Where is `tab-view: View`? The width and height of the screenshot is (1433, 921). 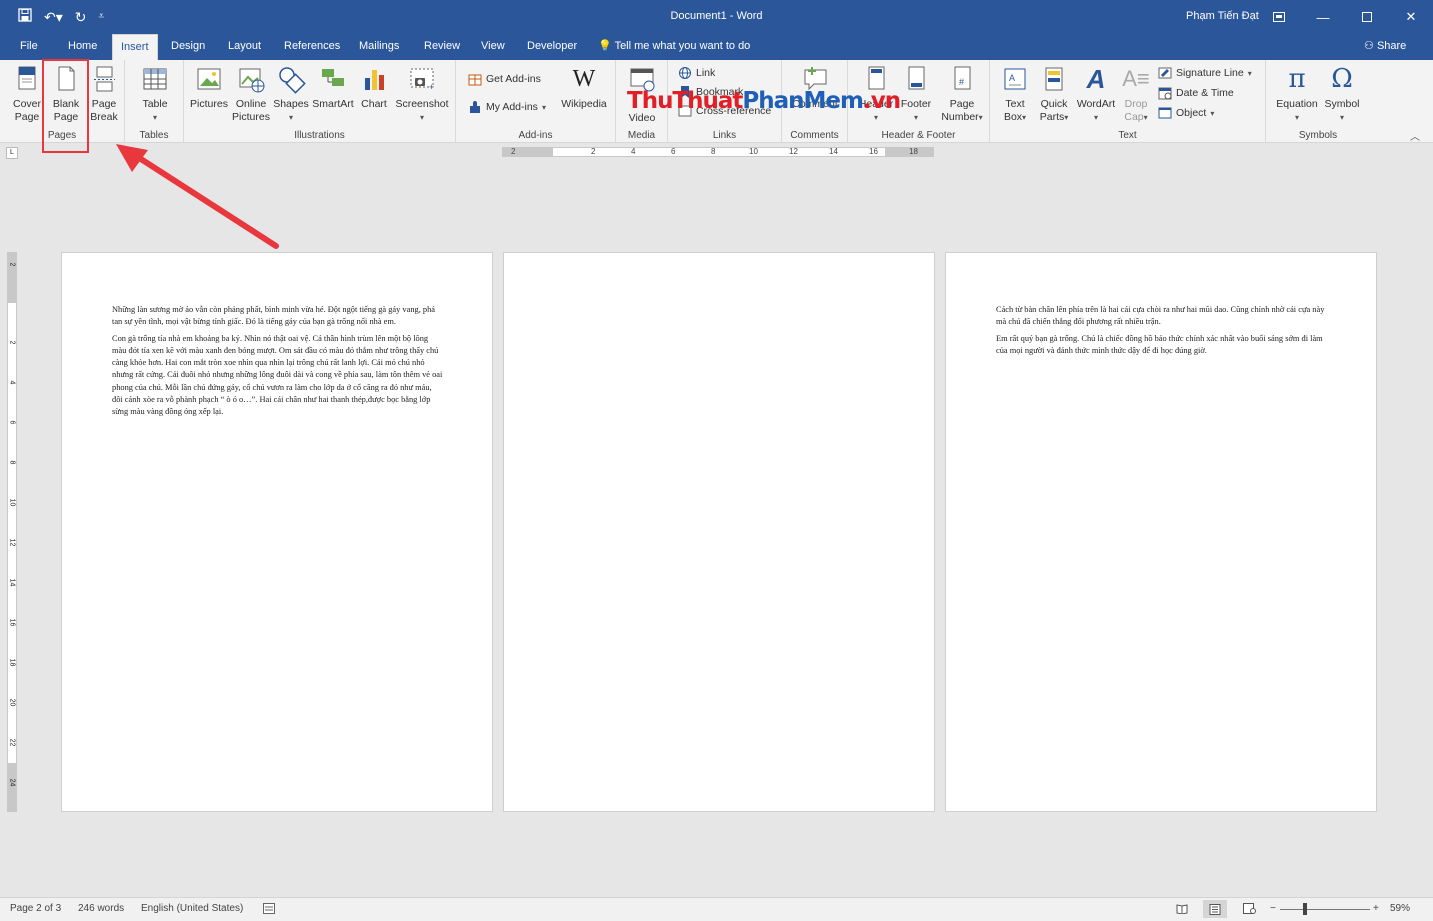
tab-view: View is located at coordinates (493, 47).